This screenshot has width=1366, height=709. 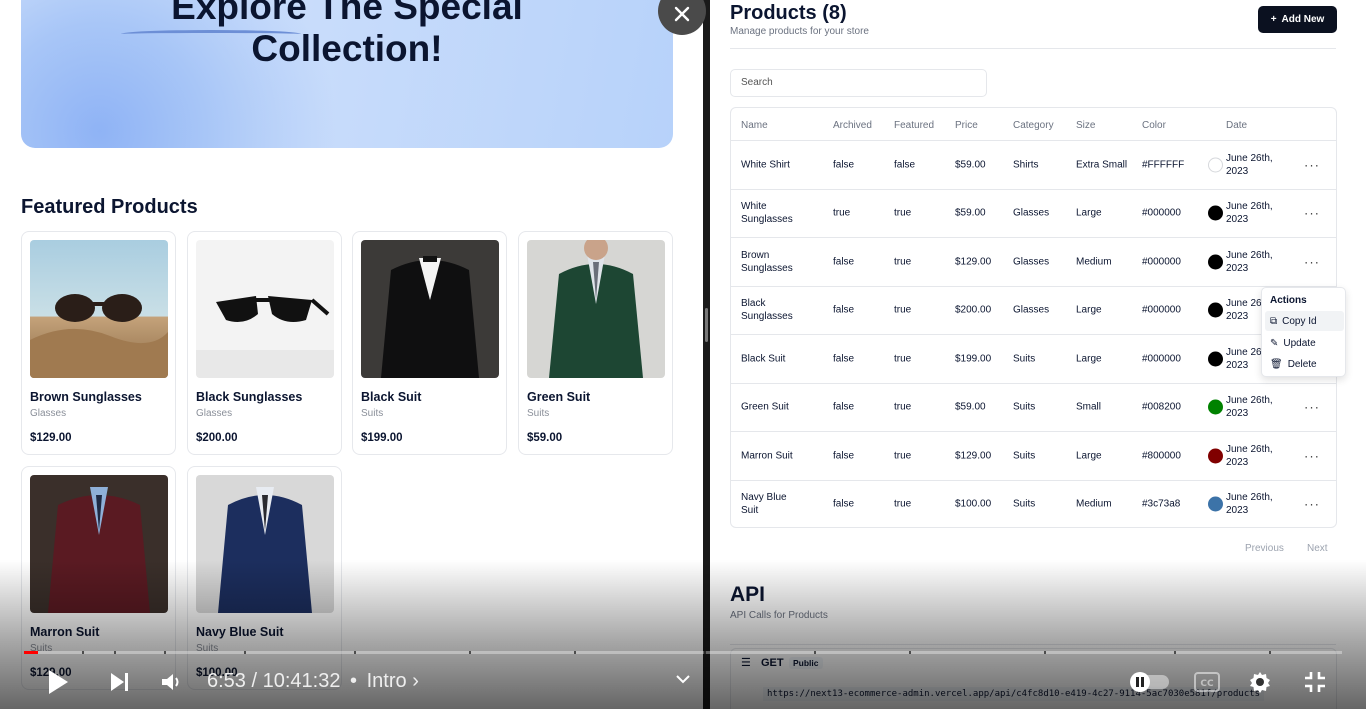 I want to click on chapter-title: Intro, so click(x=387, y=681).